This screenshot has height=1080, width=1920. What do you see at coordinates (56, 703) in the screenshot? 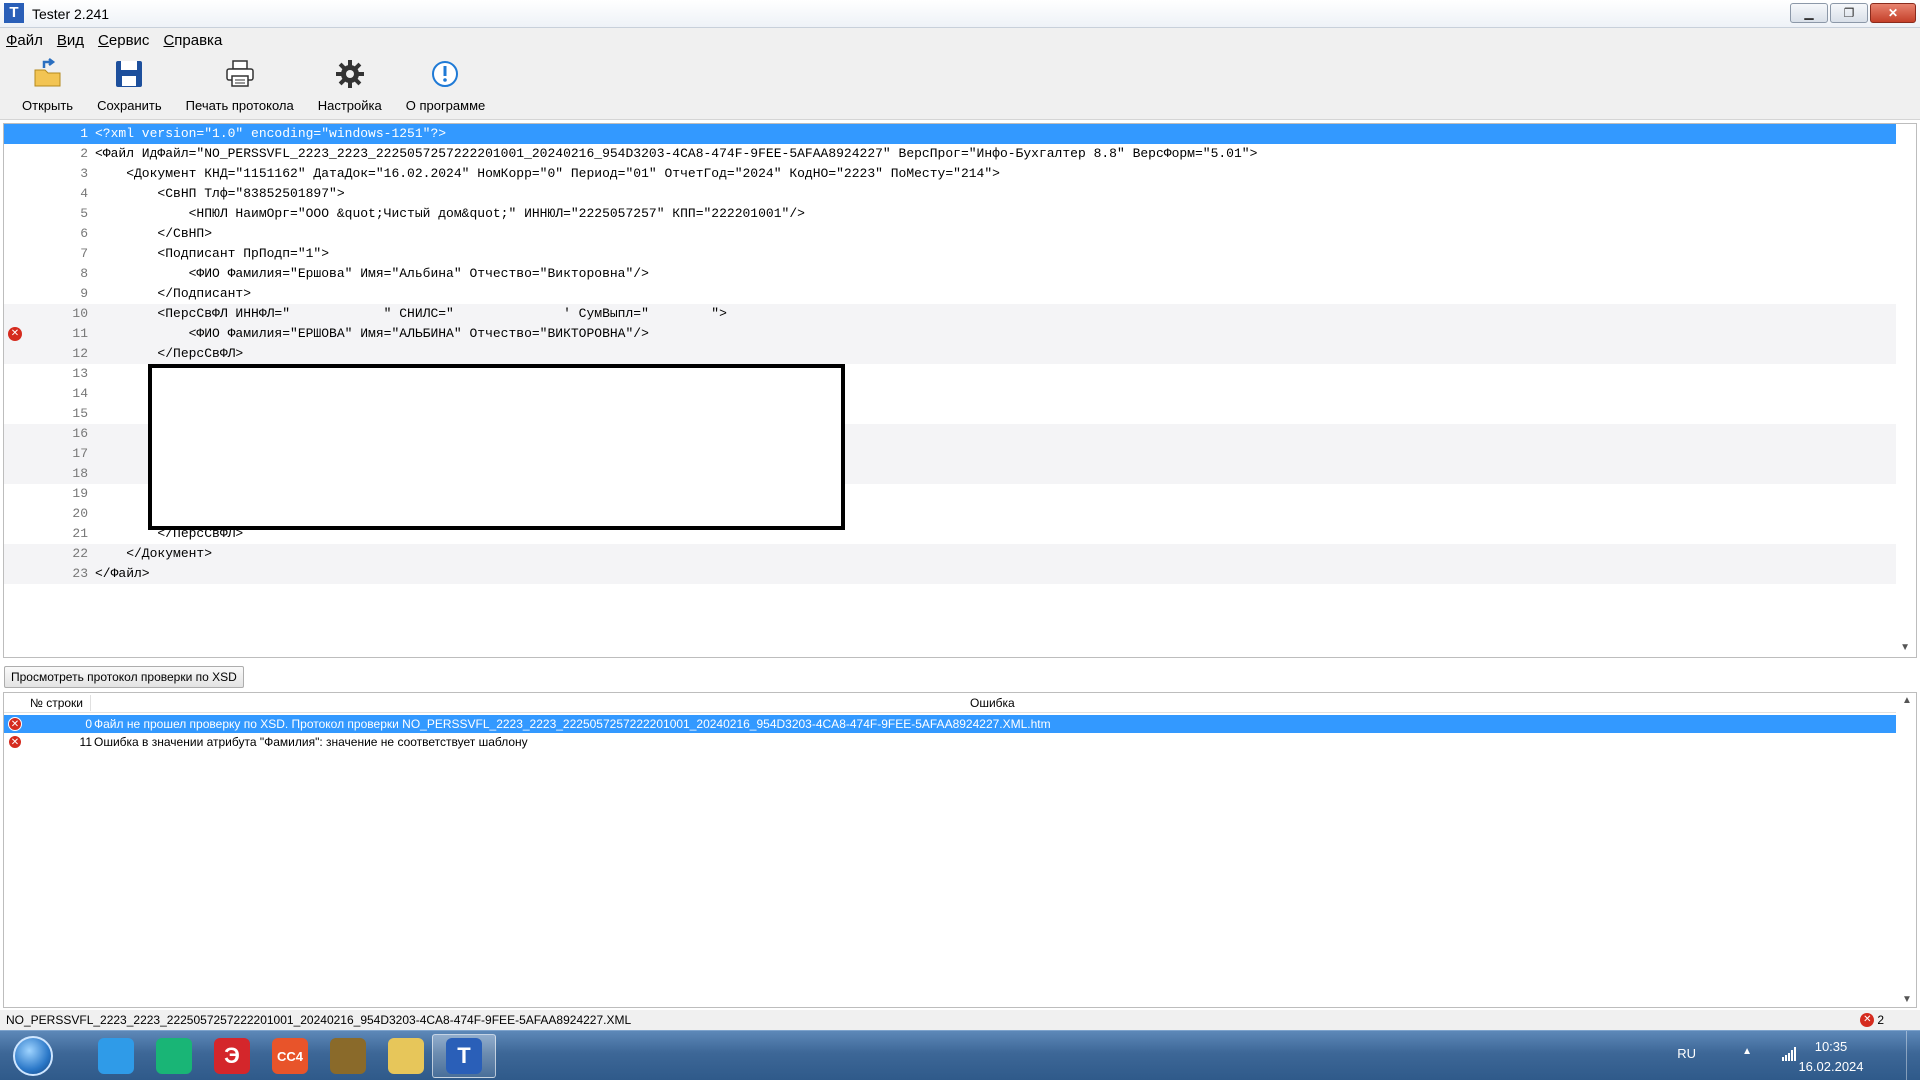
I see `column-line-number: № строки` at bounding box center [56, 703].